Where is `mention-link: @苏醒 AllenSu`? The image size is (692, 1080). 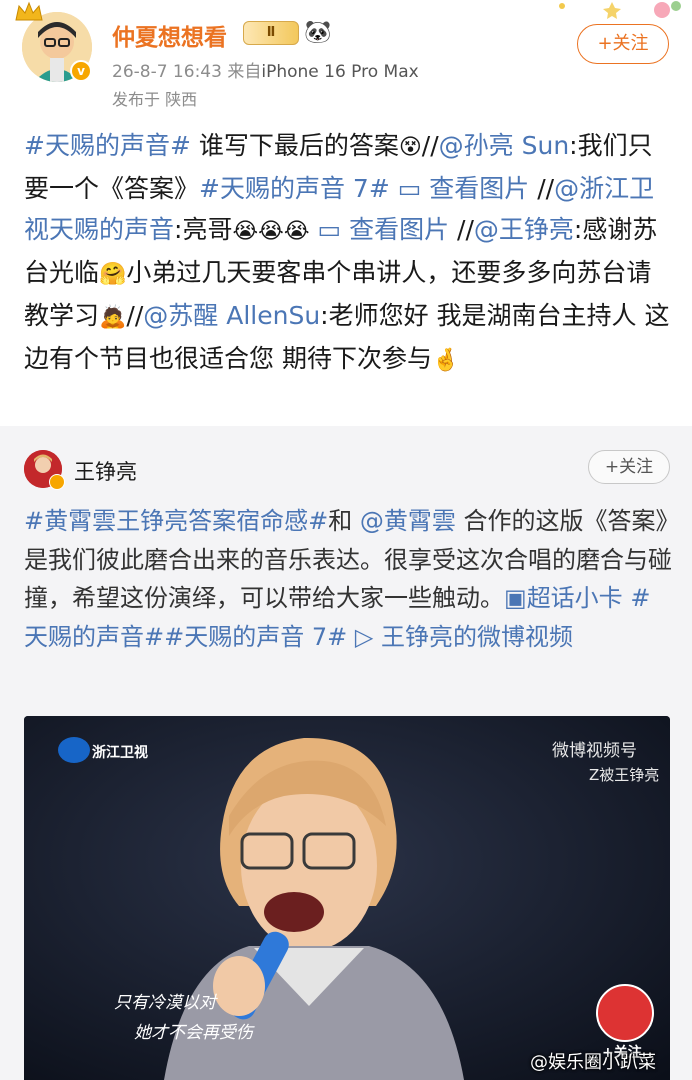
mention-link: @苏醒 AllenSu is located at coordinates (231, 315).